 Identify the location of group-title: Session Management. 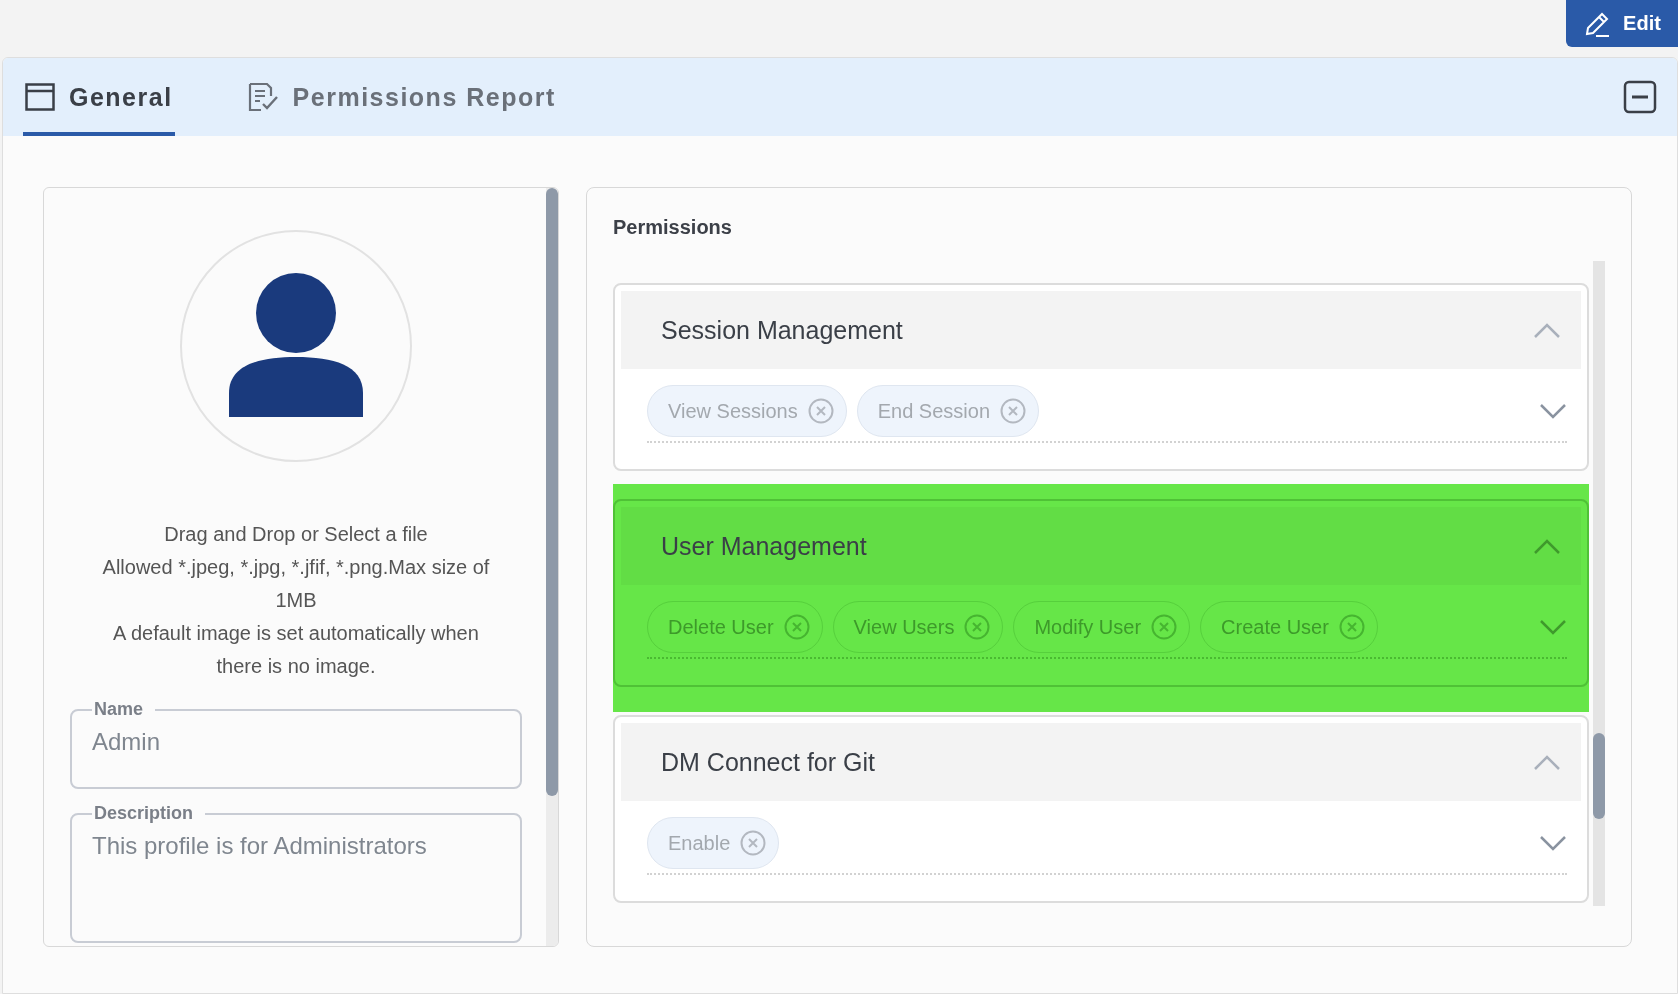
(782, 330).